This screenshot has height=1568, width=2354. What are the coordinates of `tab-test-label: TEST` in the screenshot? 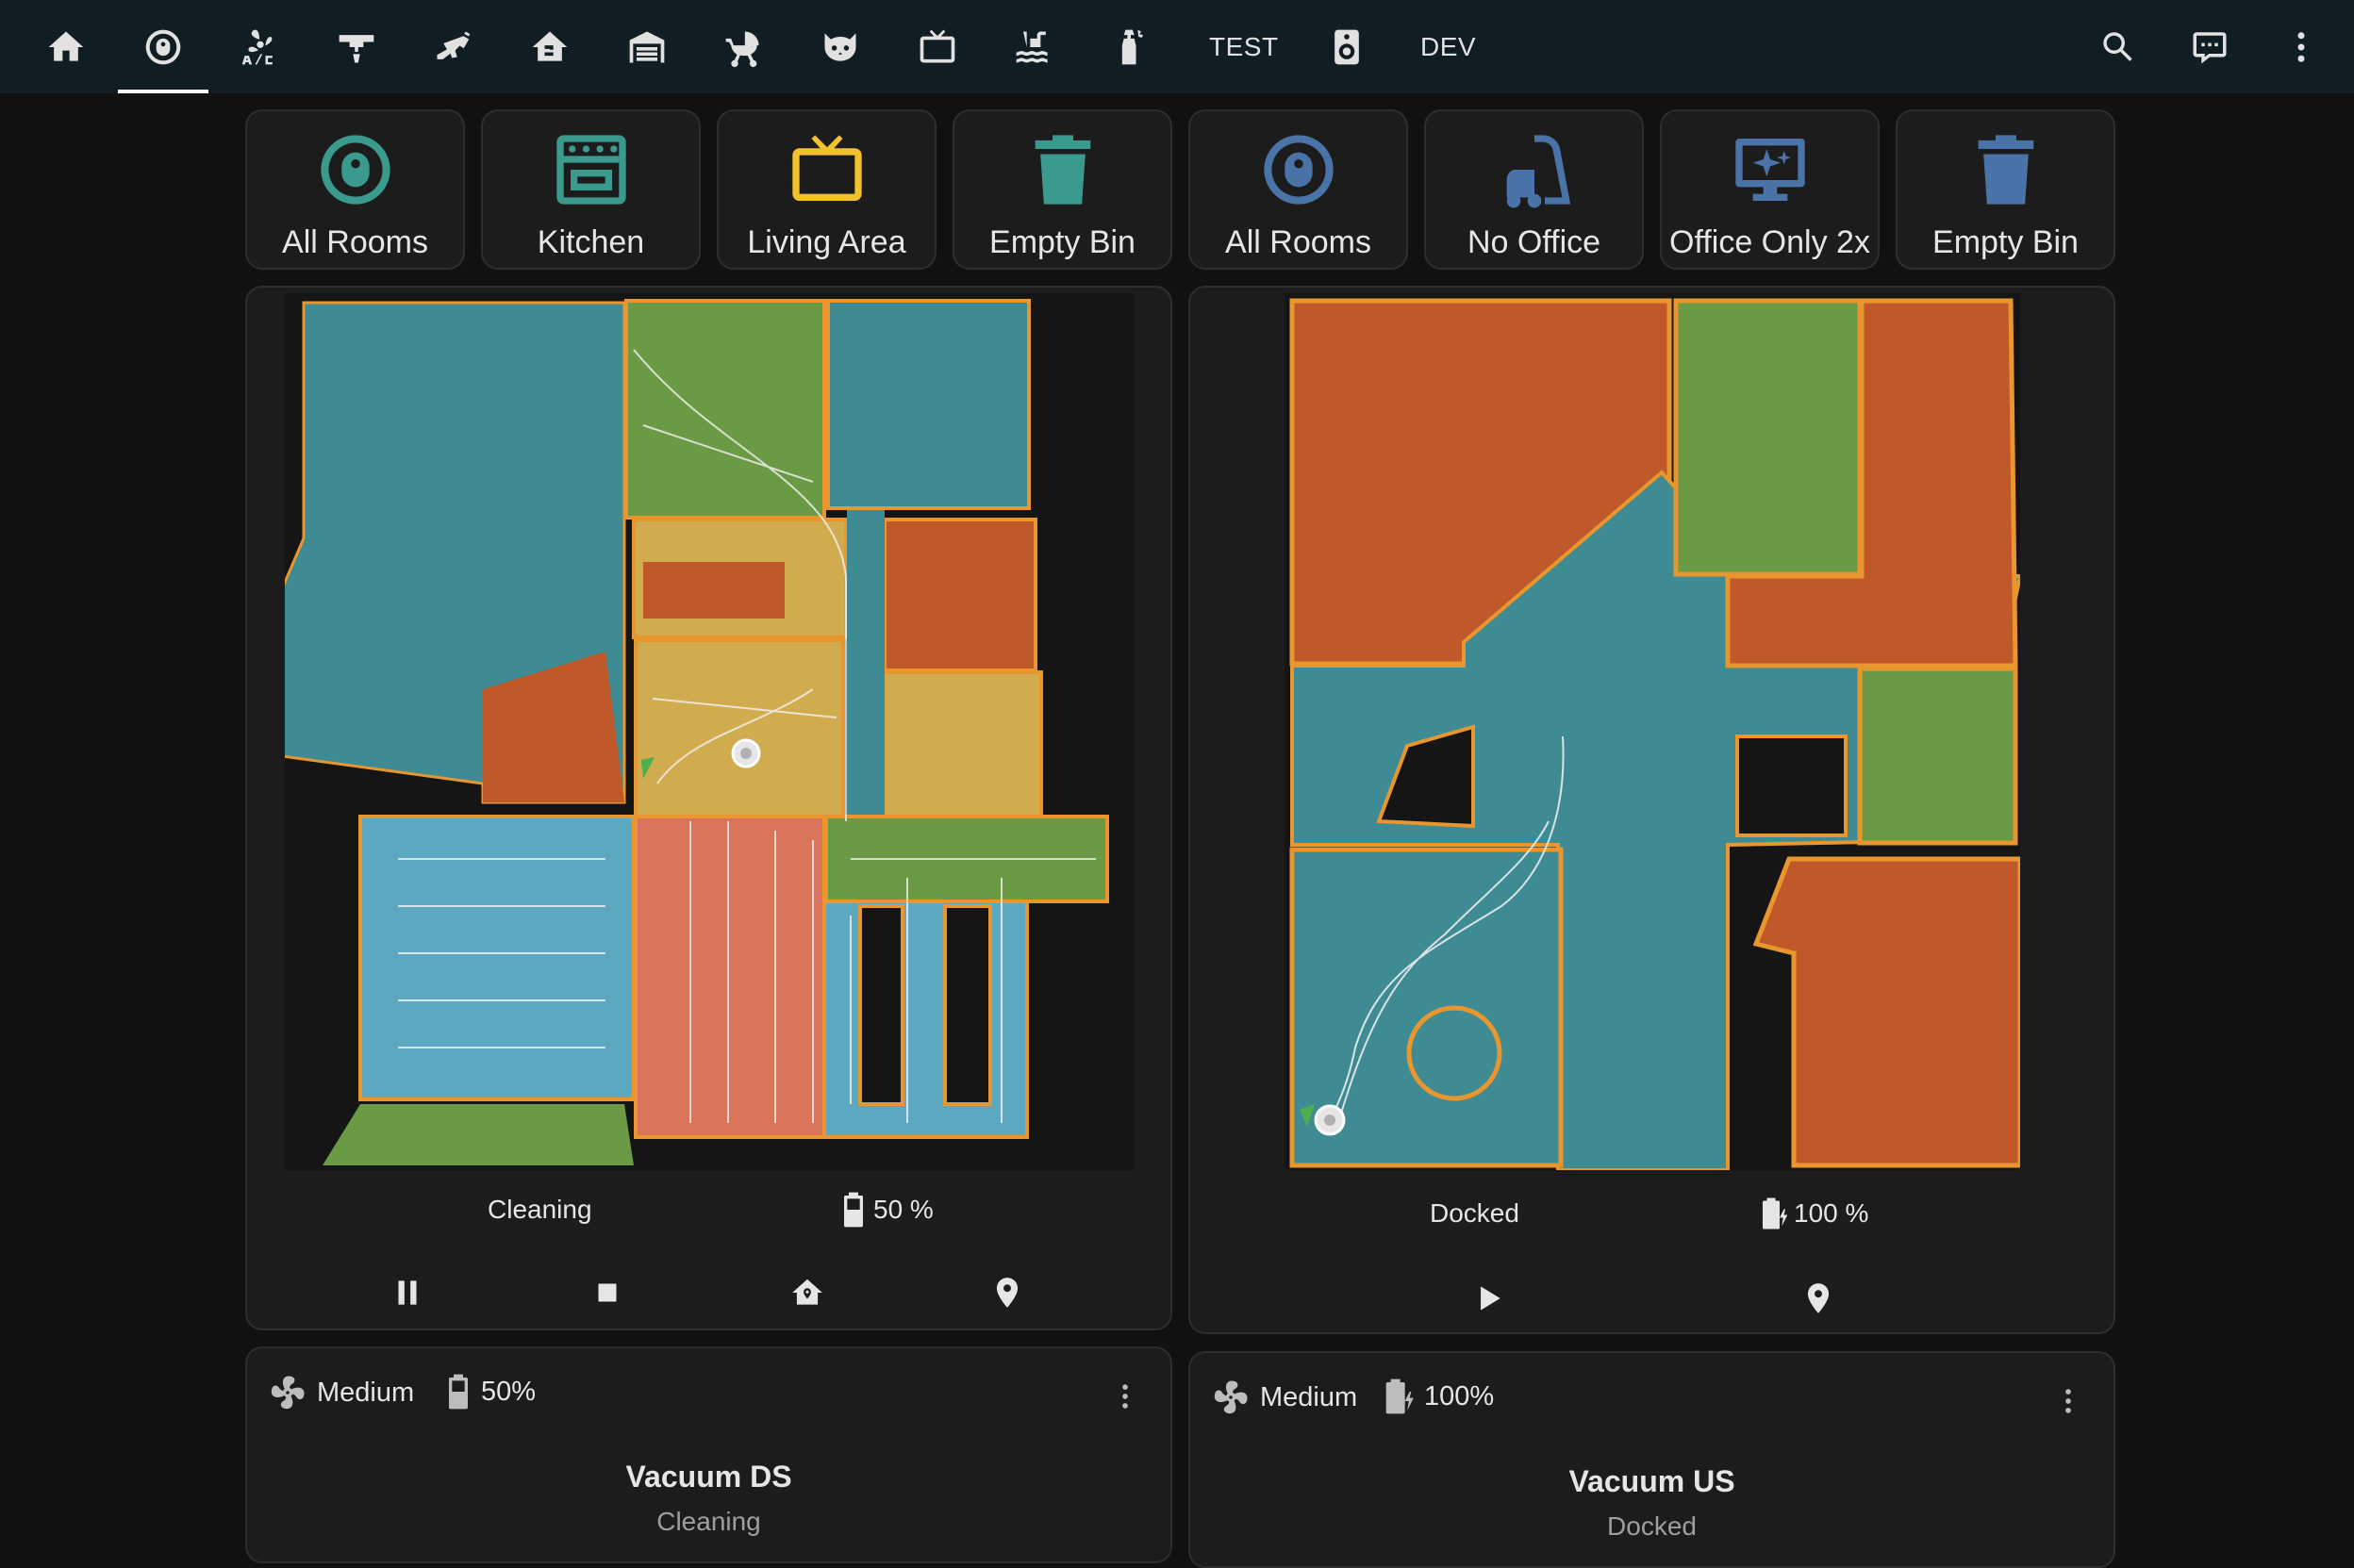 It's located at (1244, 46).